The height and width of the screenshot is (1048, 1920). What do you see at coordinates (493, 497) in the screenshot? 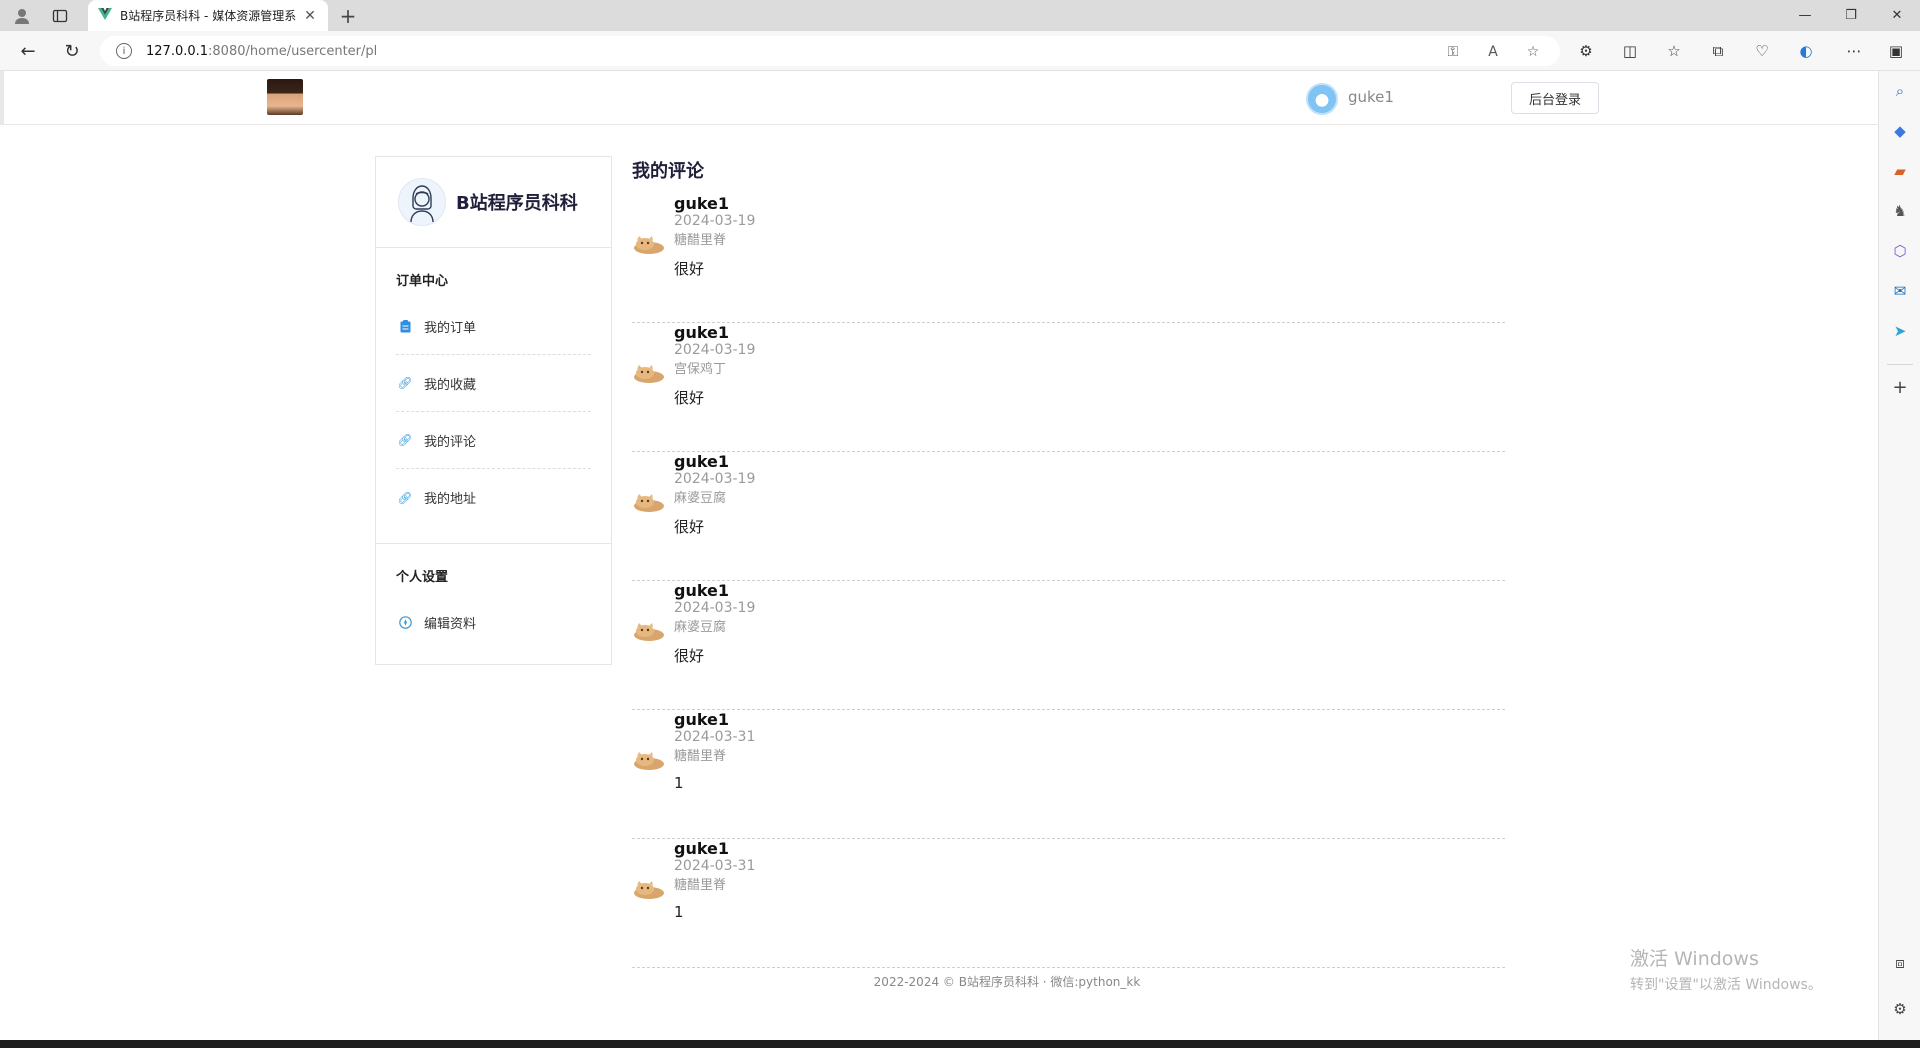
I see `sidebar-item-my-address: 🔗︎ 我的地址` at bounding box center [493, 497].